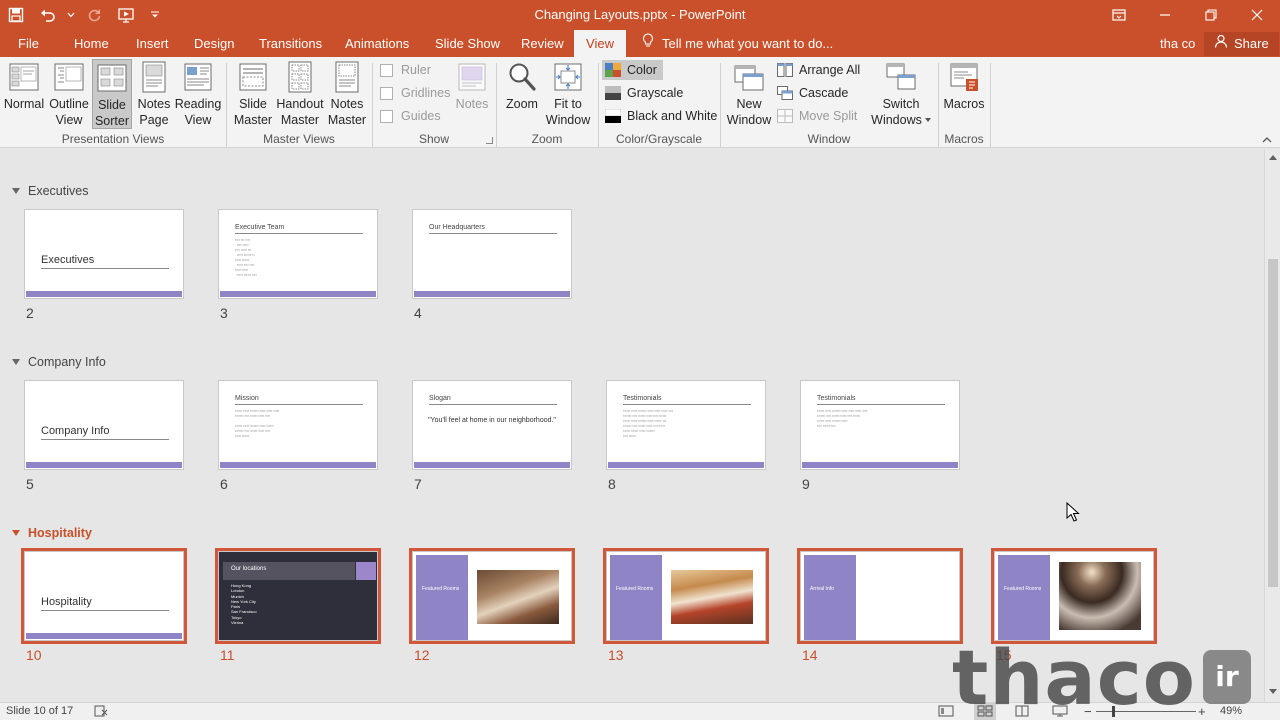 The width and height of the screenshot is (1280, 720). I want to click on notes-page-button: Notes Page, so click(154, 94).